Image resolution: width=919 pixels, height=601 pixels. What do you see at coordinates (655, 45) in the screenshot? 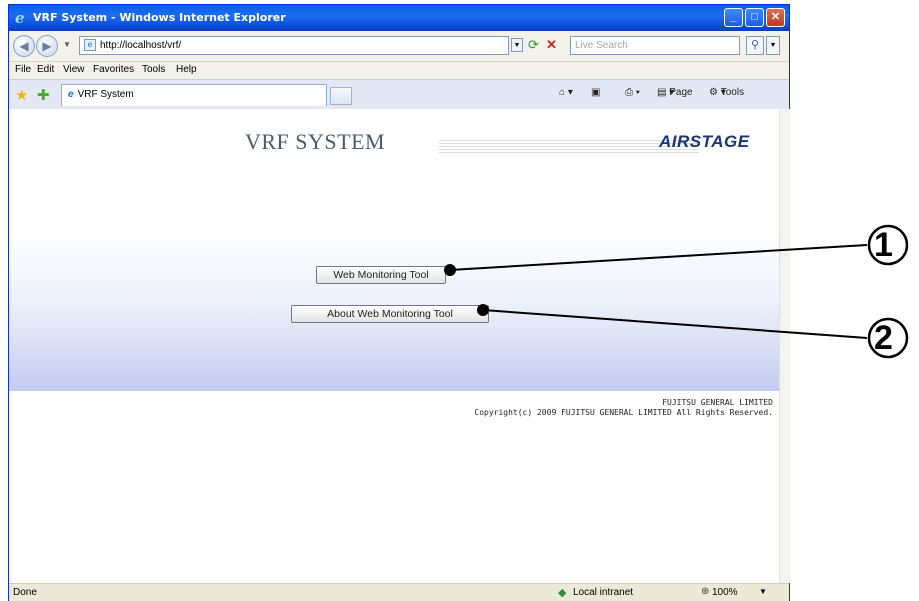
I see `search-input: Live Search` at bounding box center [655, 45].